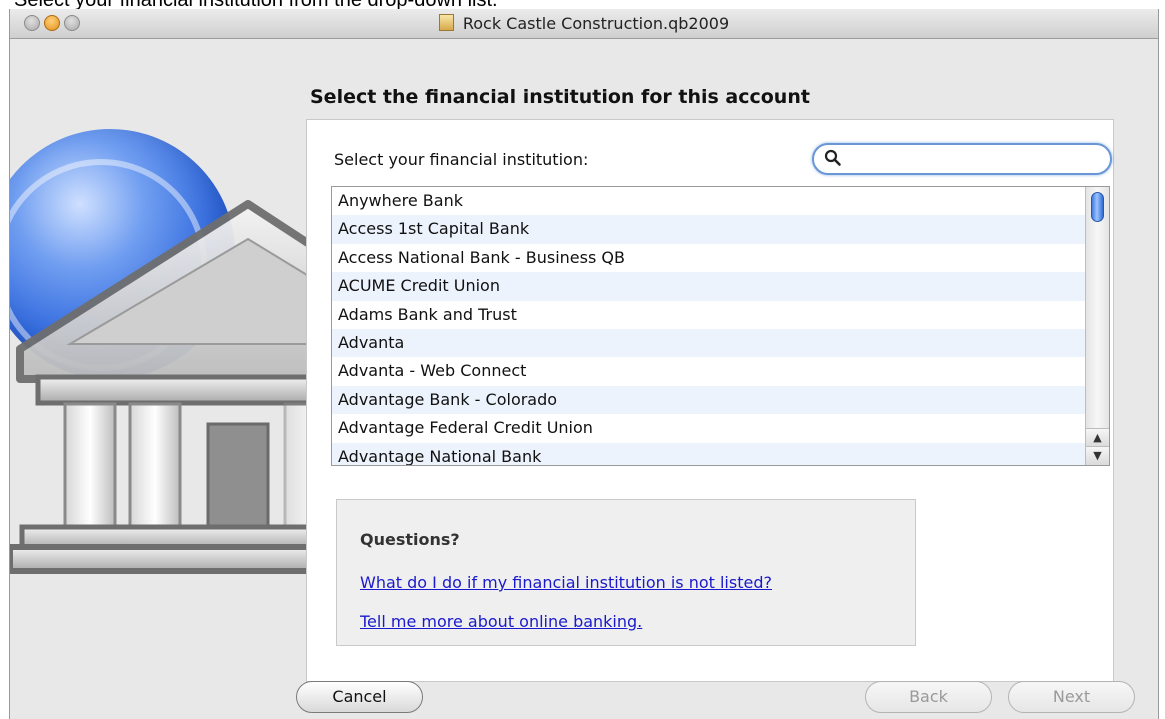 The image size is (1165, 719). What do you see at coordinates (709, 343) in the screenshot?
I see `list-item: Advanta` at bounding box center [709, 343].